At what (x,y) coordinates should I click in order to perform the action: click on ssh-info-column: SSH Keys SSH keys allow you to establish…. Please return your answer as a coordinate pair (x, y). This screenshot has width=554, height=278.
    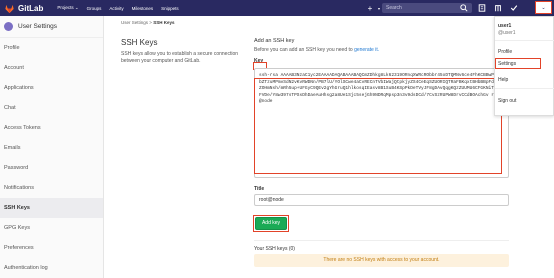
    Looking at the image, I should click on (182, 51).